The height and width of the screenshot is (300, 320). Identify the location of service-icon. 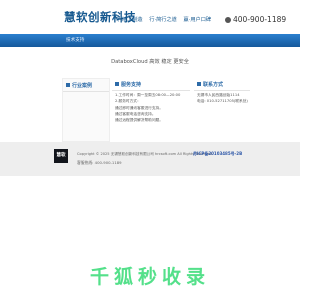
(117, 84).